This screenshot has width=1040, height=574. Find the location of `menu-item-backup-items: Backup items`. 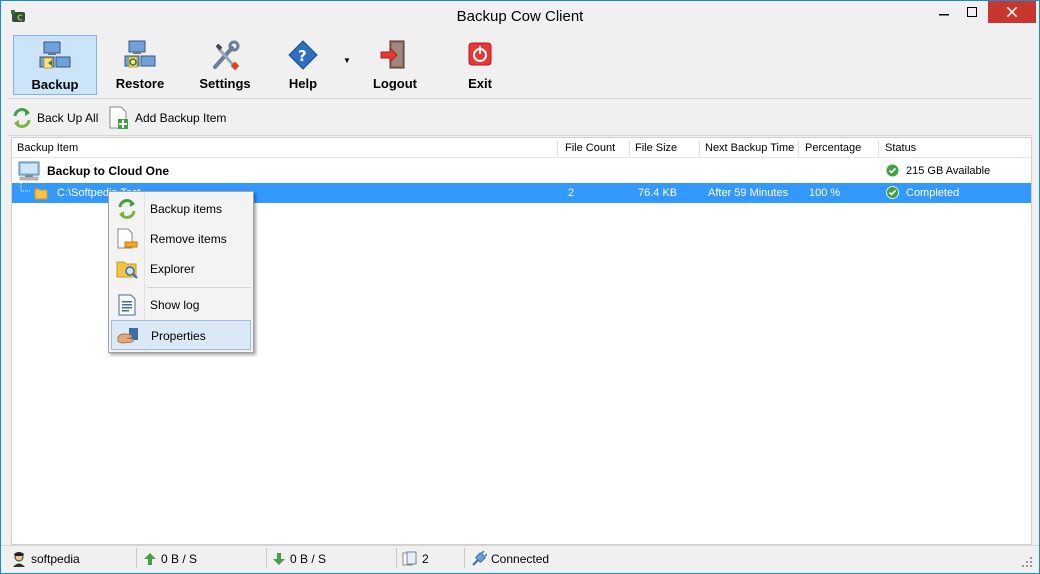

menu-item-backup-items: Backup items is located at coordinates (181, 209).